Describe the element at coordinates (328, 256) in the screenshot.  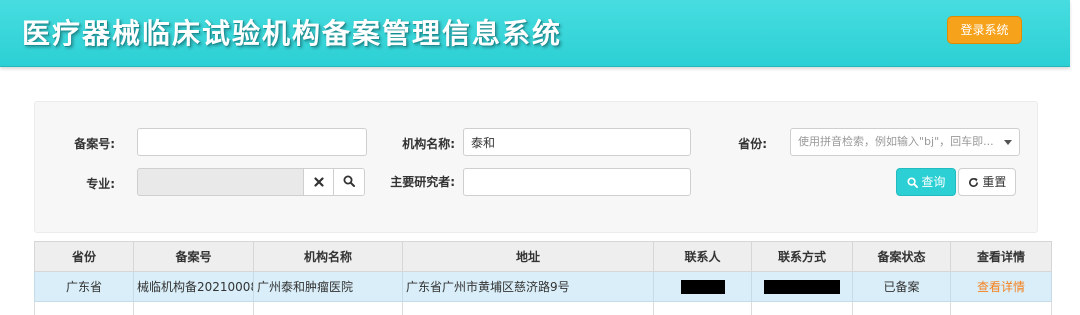
I see `column-header-org-name: 机构名称` at that location.